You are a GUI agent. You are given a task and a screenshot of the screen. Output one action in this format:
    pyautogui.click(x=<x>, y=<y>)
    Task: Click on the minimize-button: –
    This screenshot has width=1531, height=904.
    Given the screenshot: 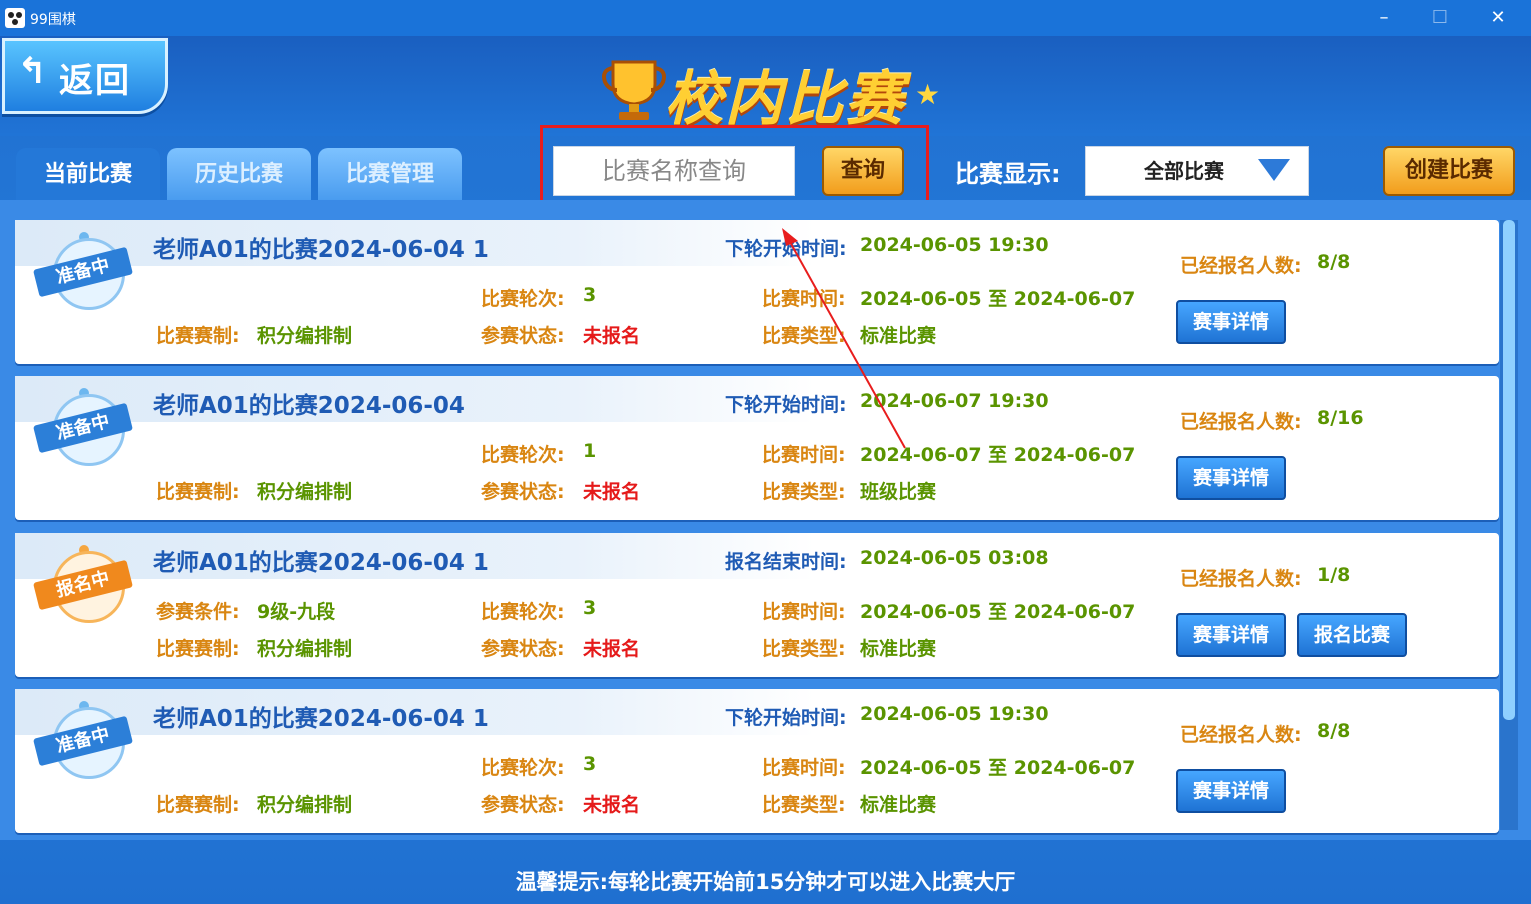 What is the action you would take?
    pyautogui.click(x=1384, y=18)
    